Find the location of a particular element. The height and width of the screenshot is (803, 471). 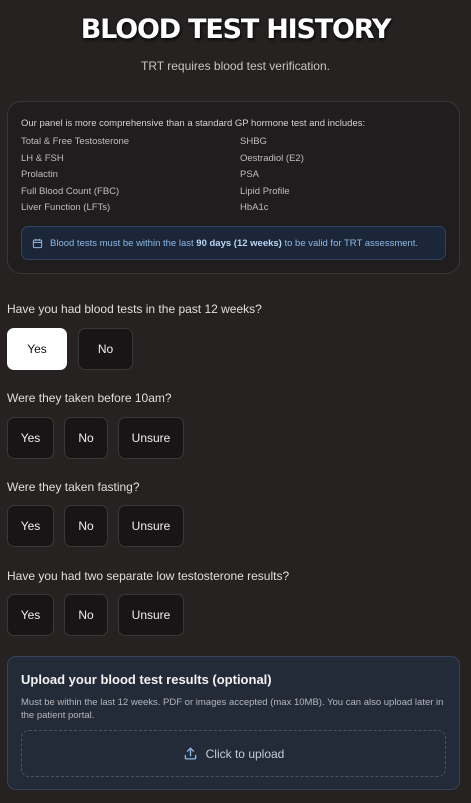

q2-yes-button: Yes is located at coordinates (30, 438).